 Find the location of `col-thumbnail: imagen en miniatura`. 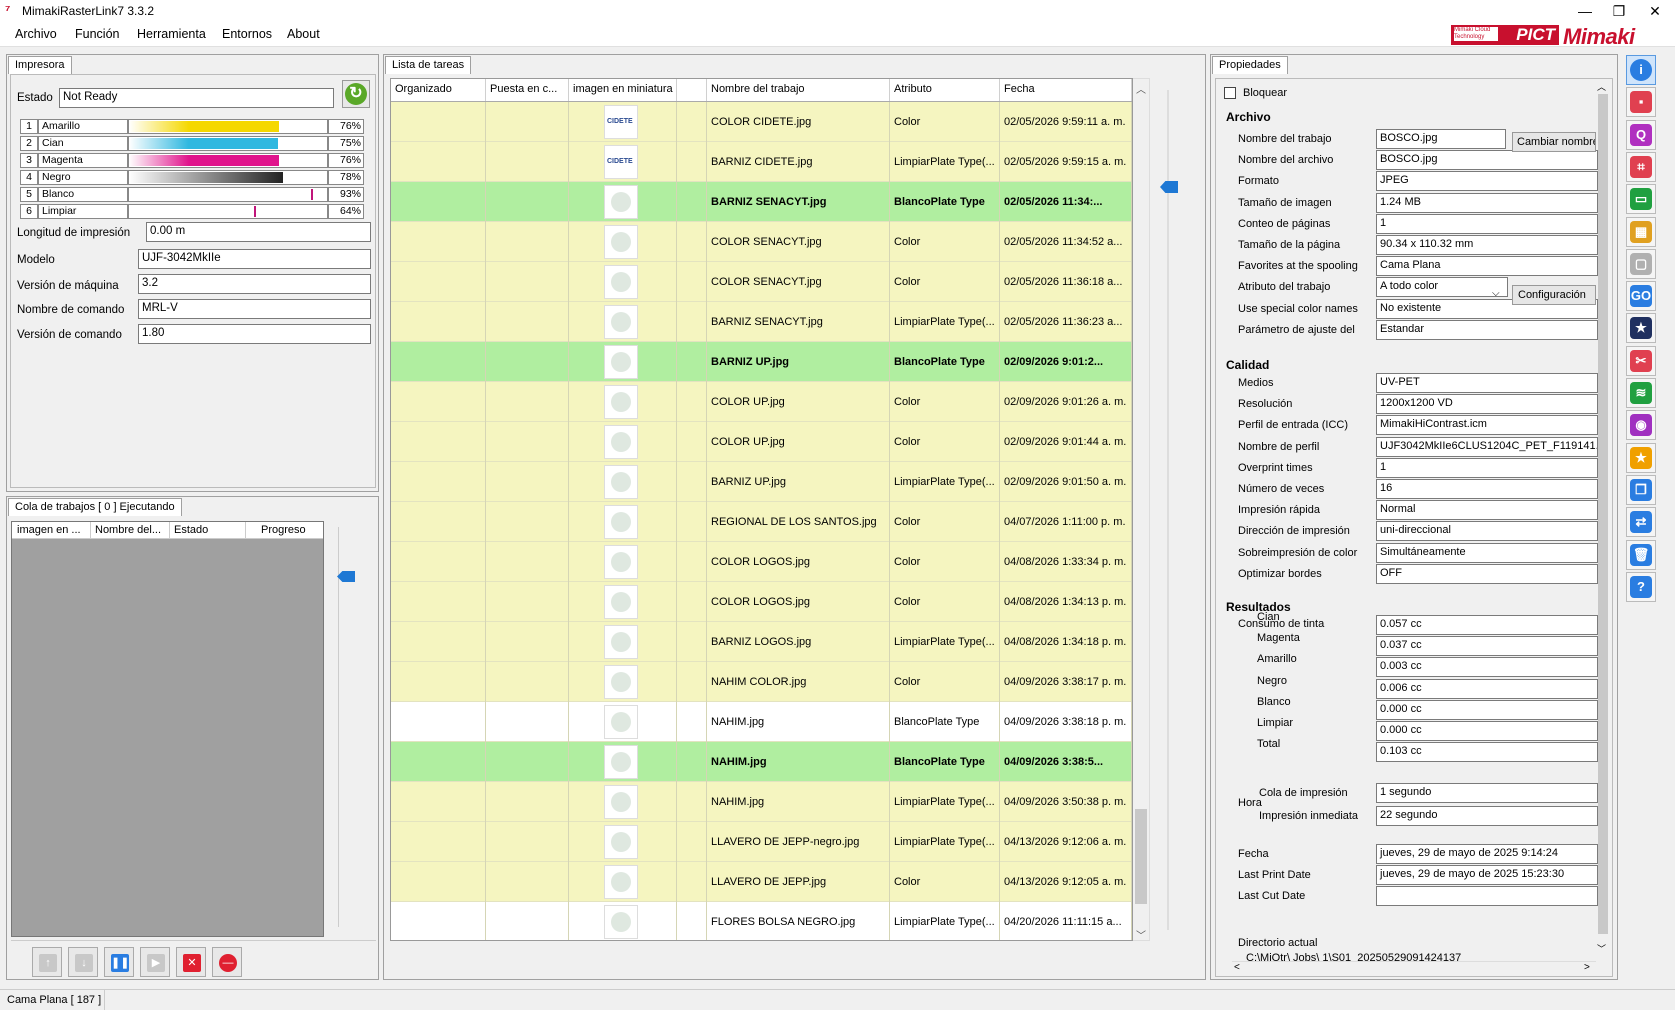

col-thumbnail: imagen en miniatura is located at coordinates (623, 90).